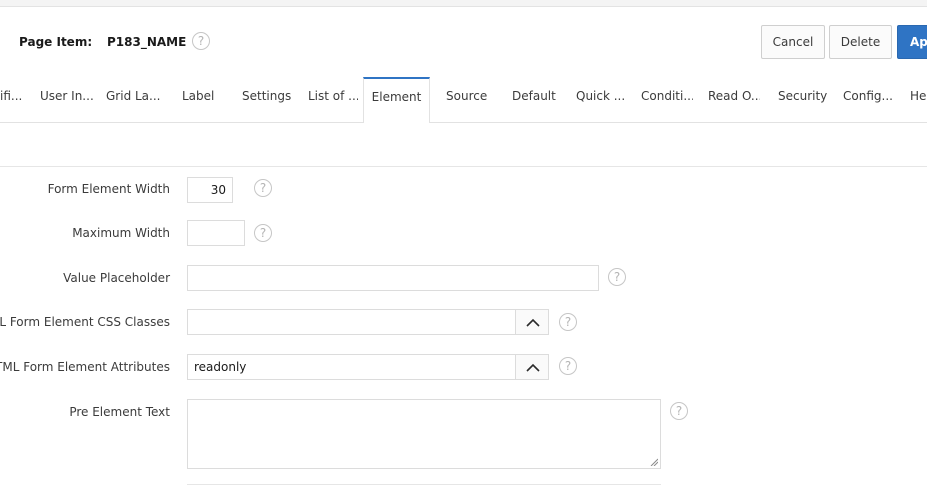 The image size is (927, 487). Describe the element at coordinates (216, 233) in the screenshot. I see `maximum-width-input` at that location.